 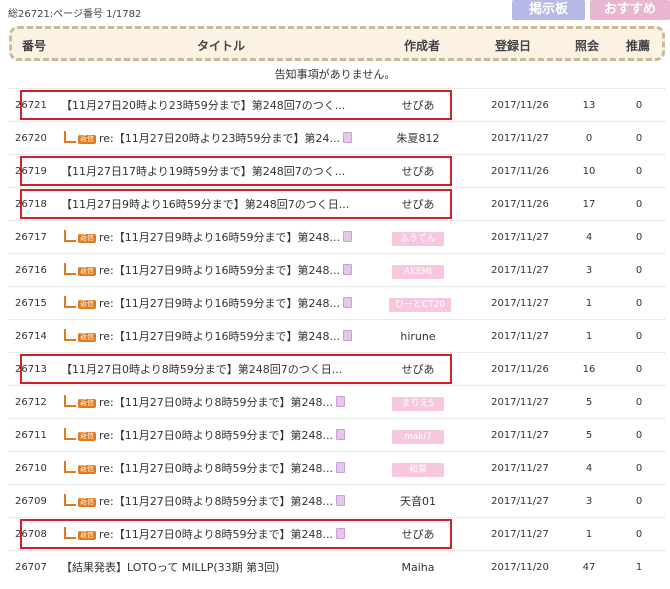 What do you see at coordinates (418, 437) in the screenshot?
I see `author-name: maki7` at bounding box center [418, 437].